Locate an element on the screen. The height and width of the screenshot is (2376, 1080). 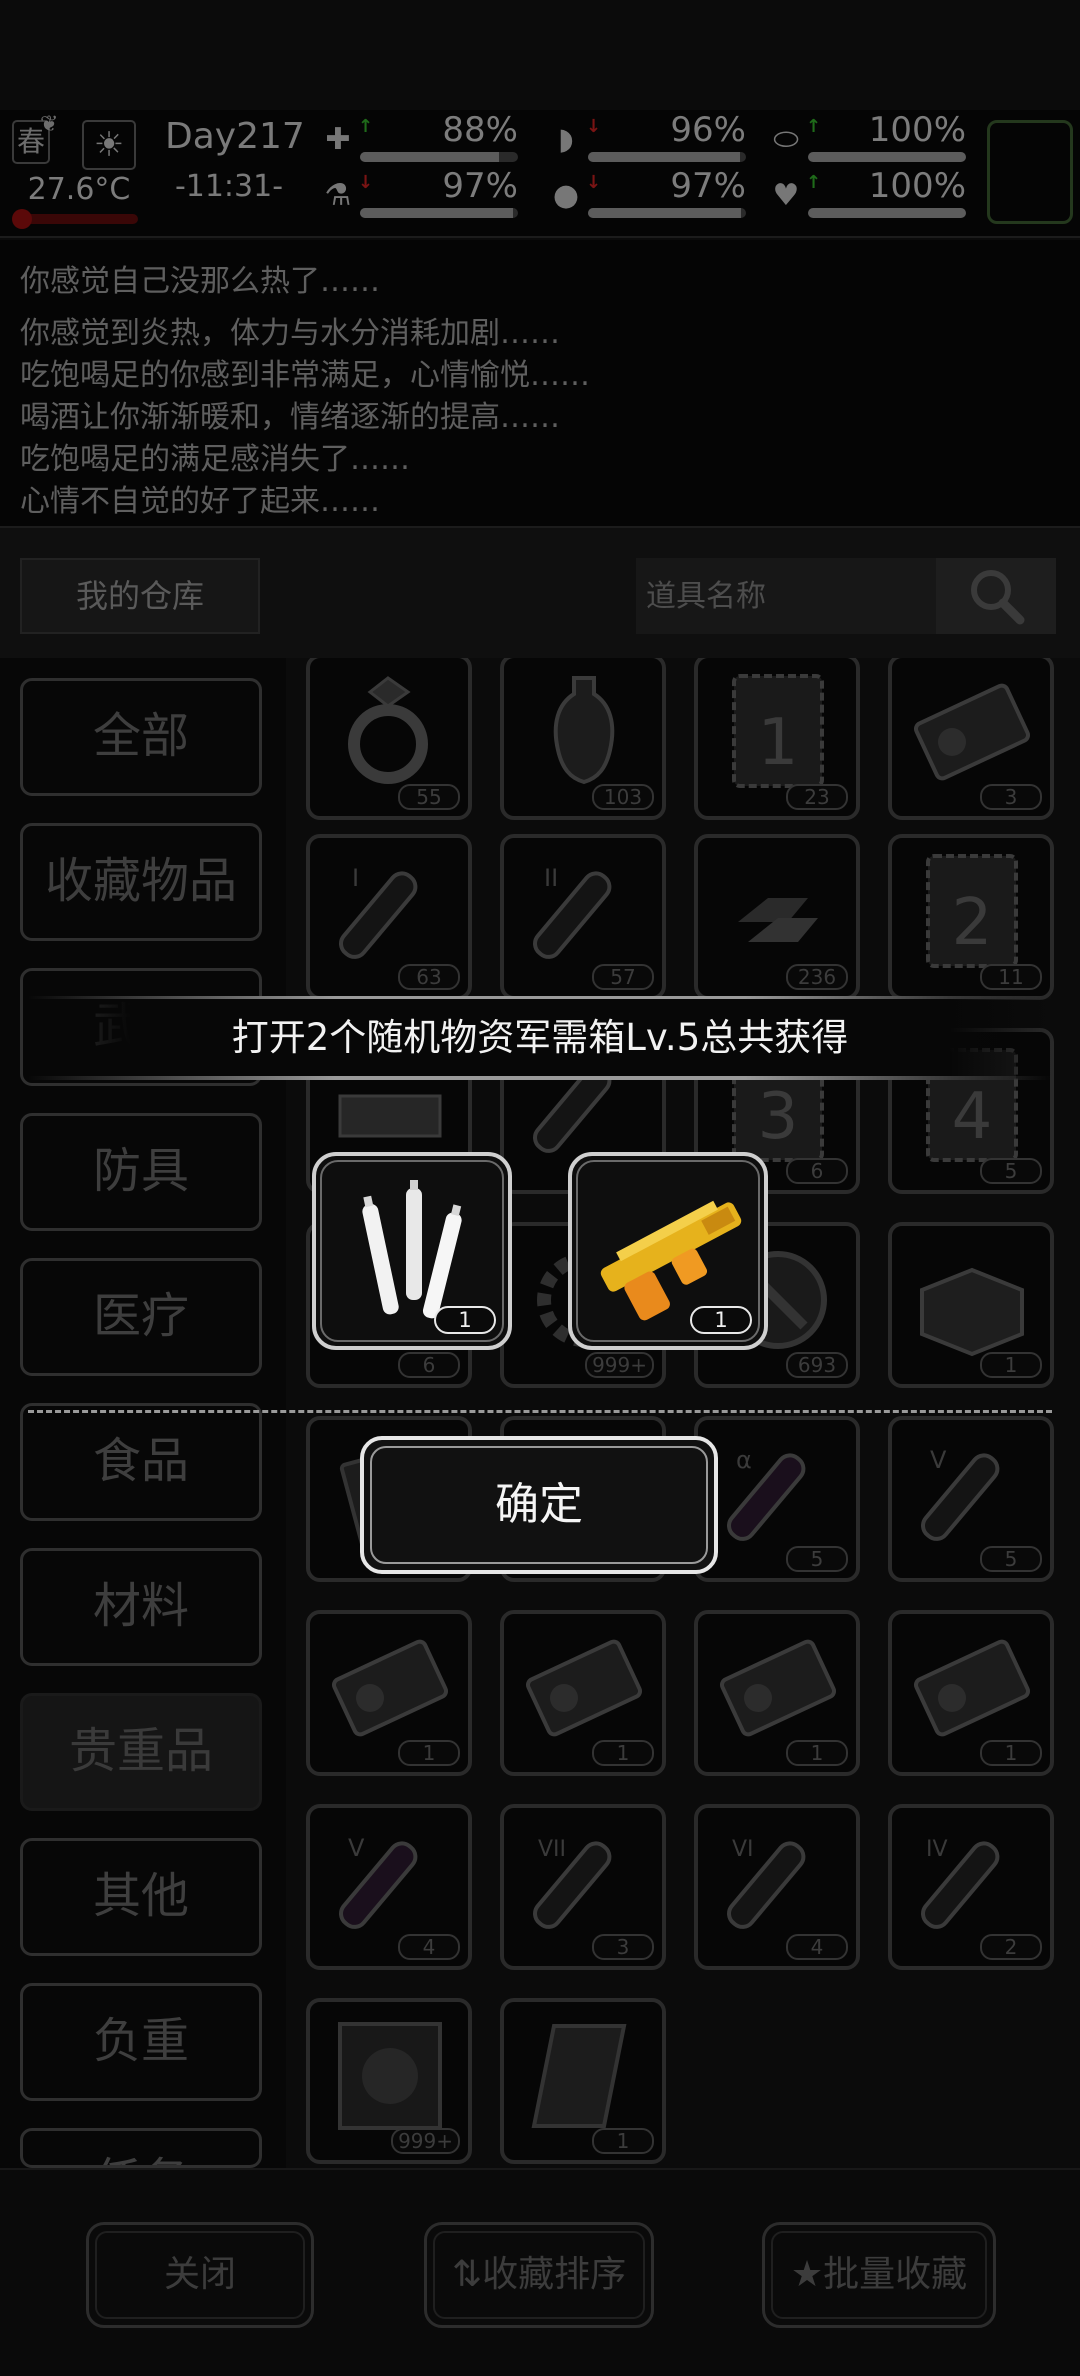
pill-icon: ⬭ is located at coordinates (786, 139).